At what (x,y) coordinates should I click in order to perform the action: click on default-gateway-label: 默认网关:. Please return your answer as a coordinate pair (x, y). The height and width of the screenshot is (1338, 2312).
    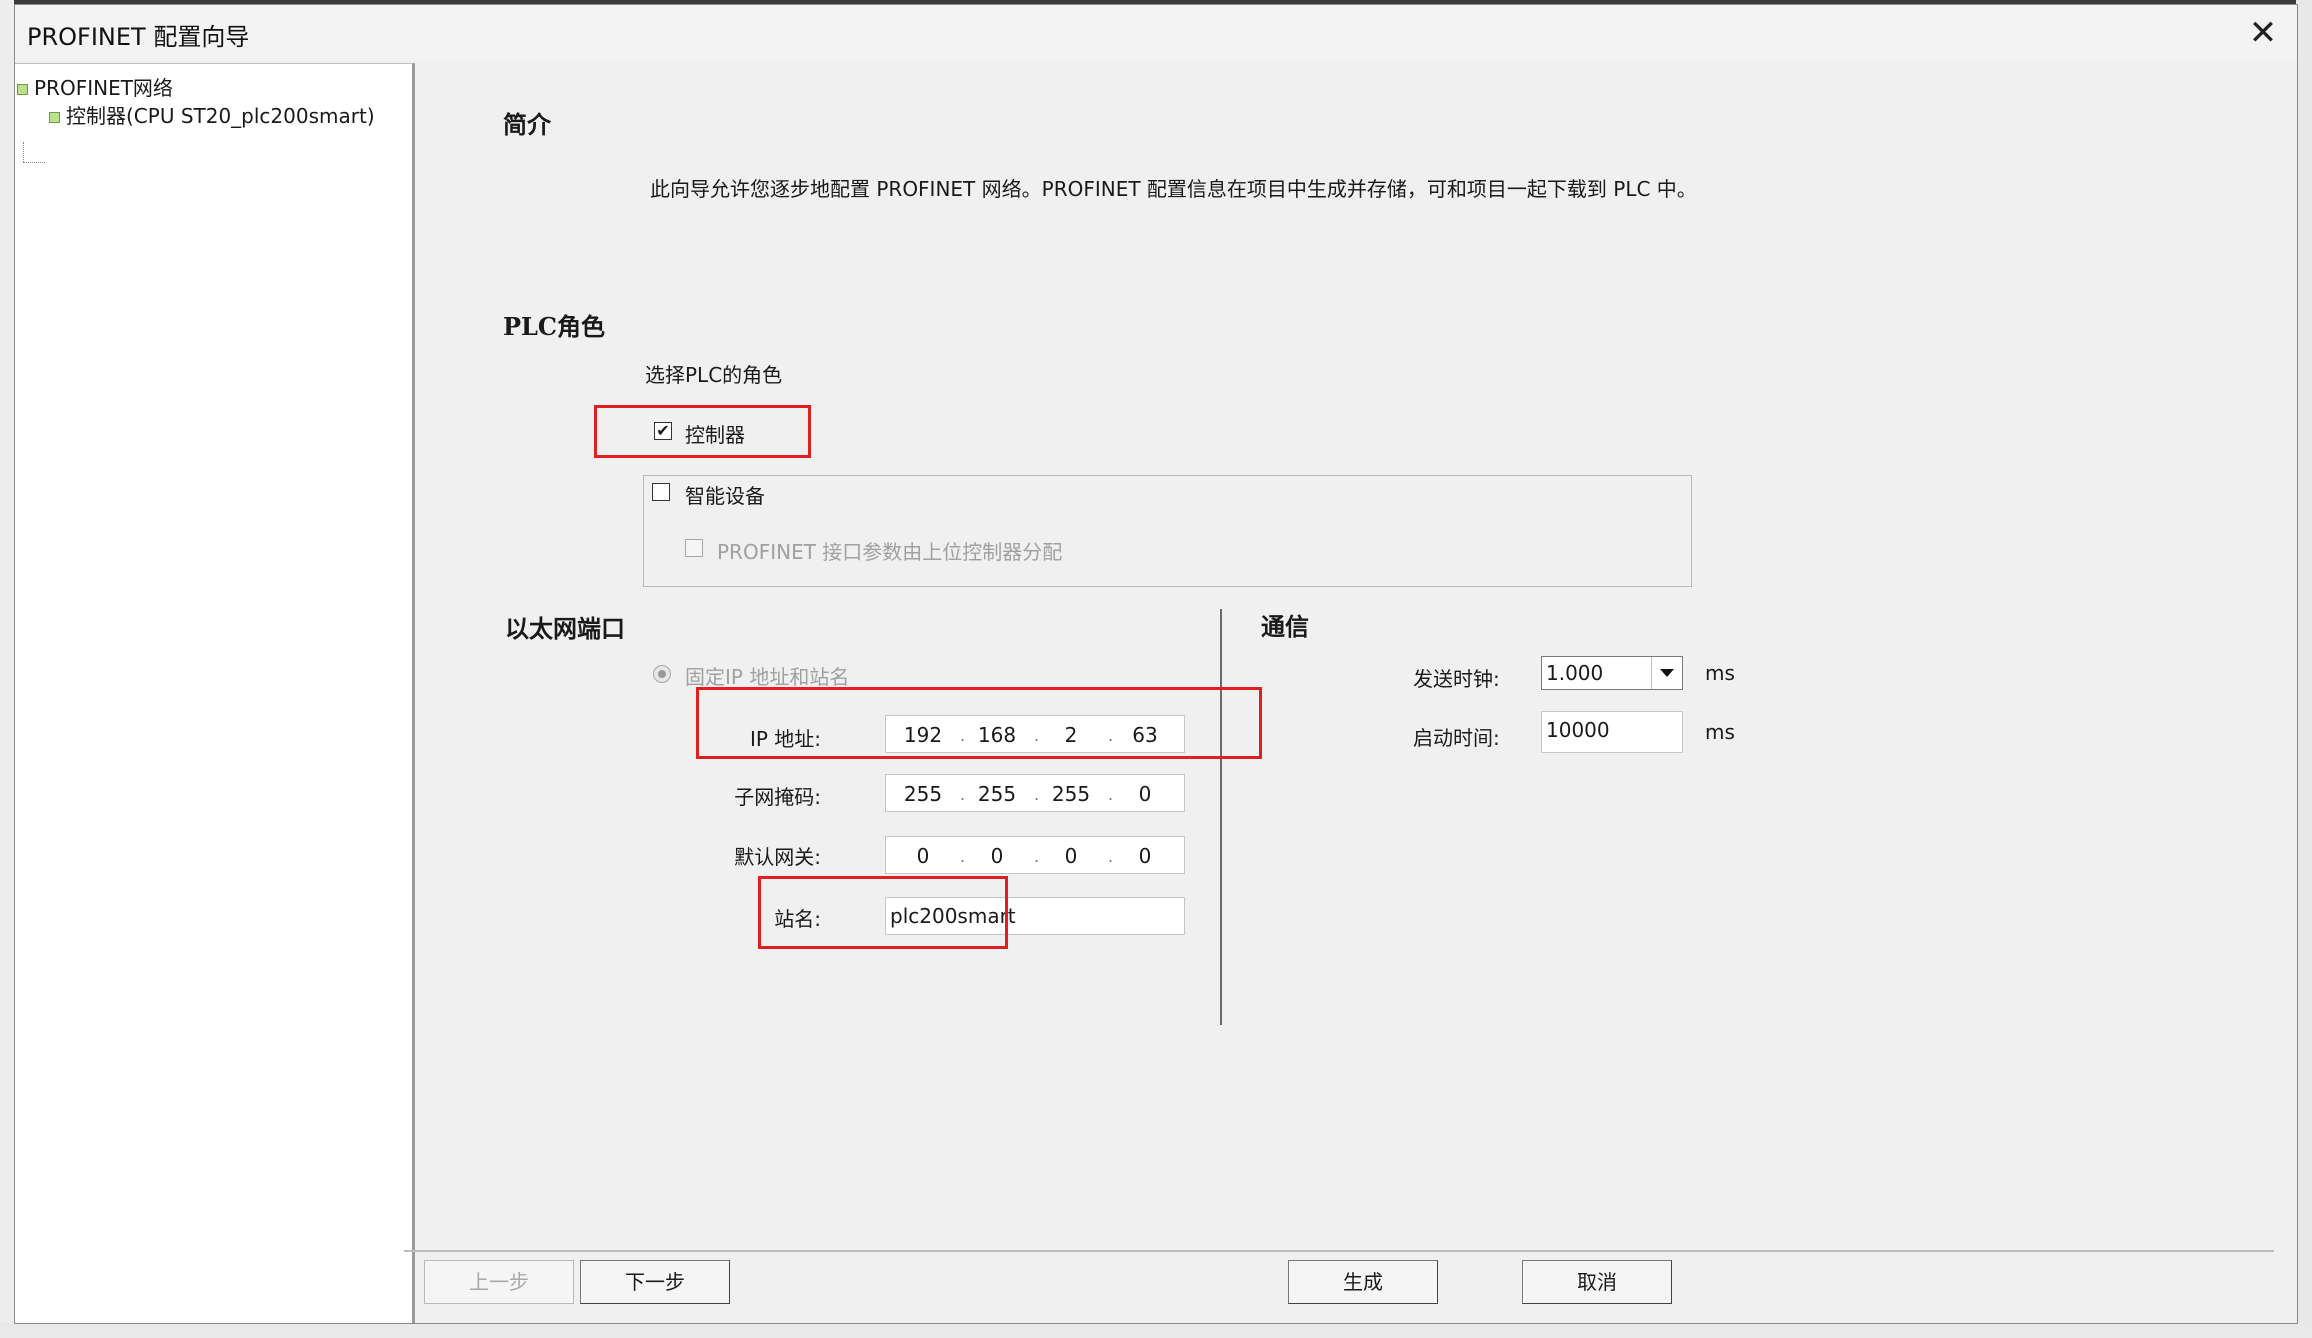
    Looking at the image, I should click on (777, 857).